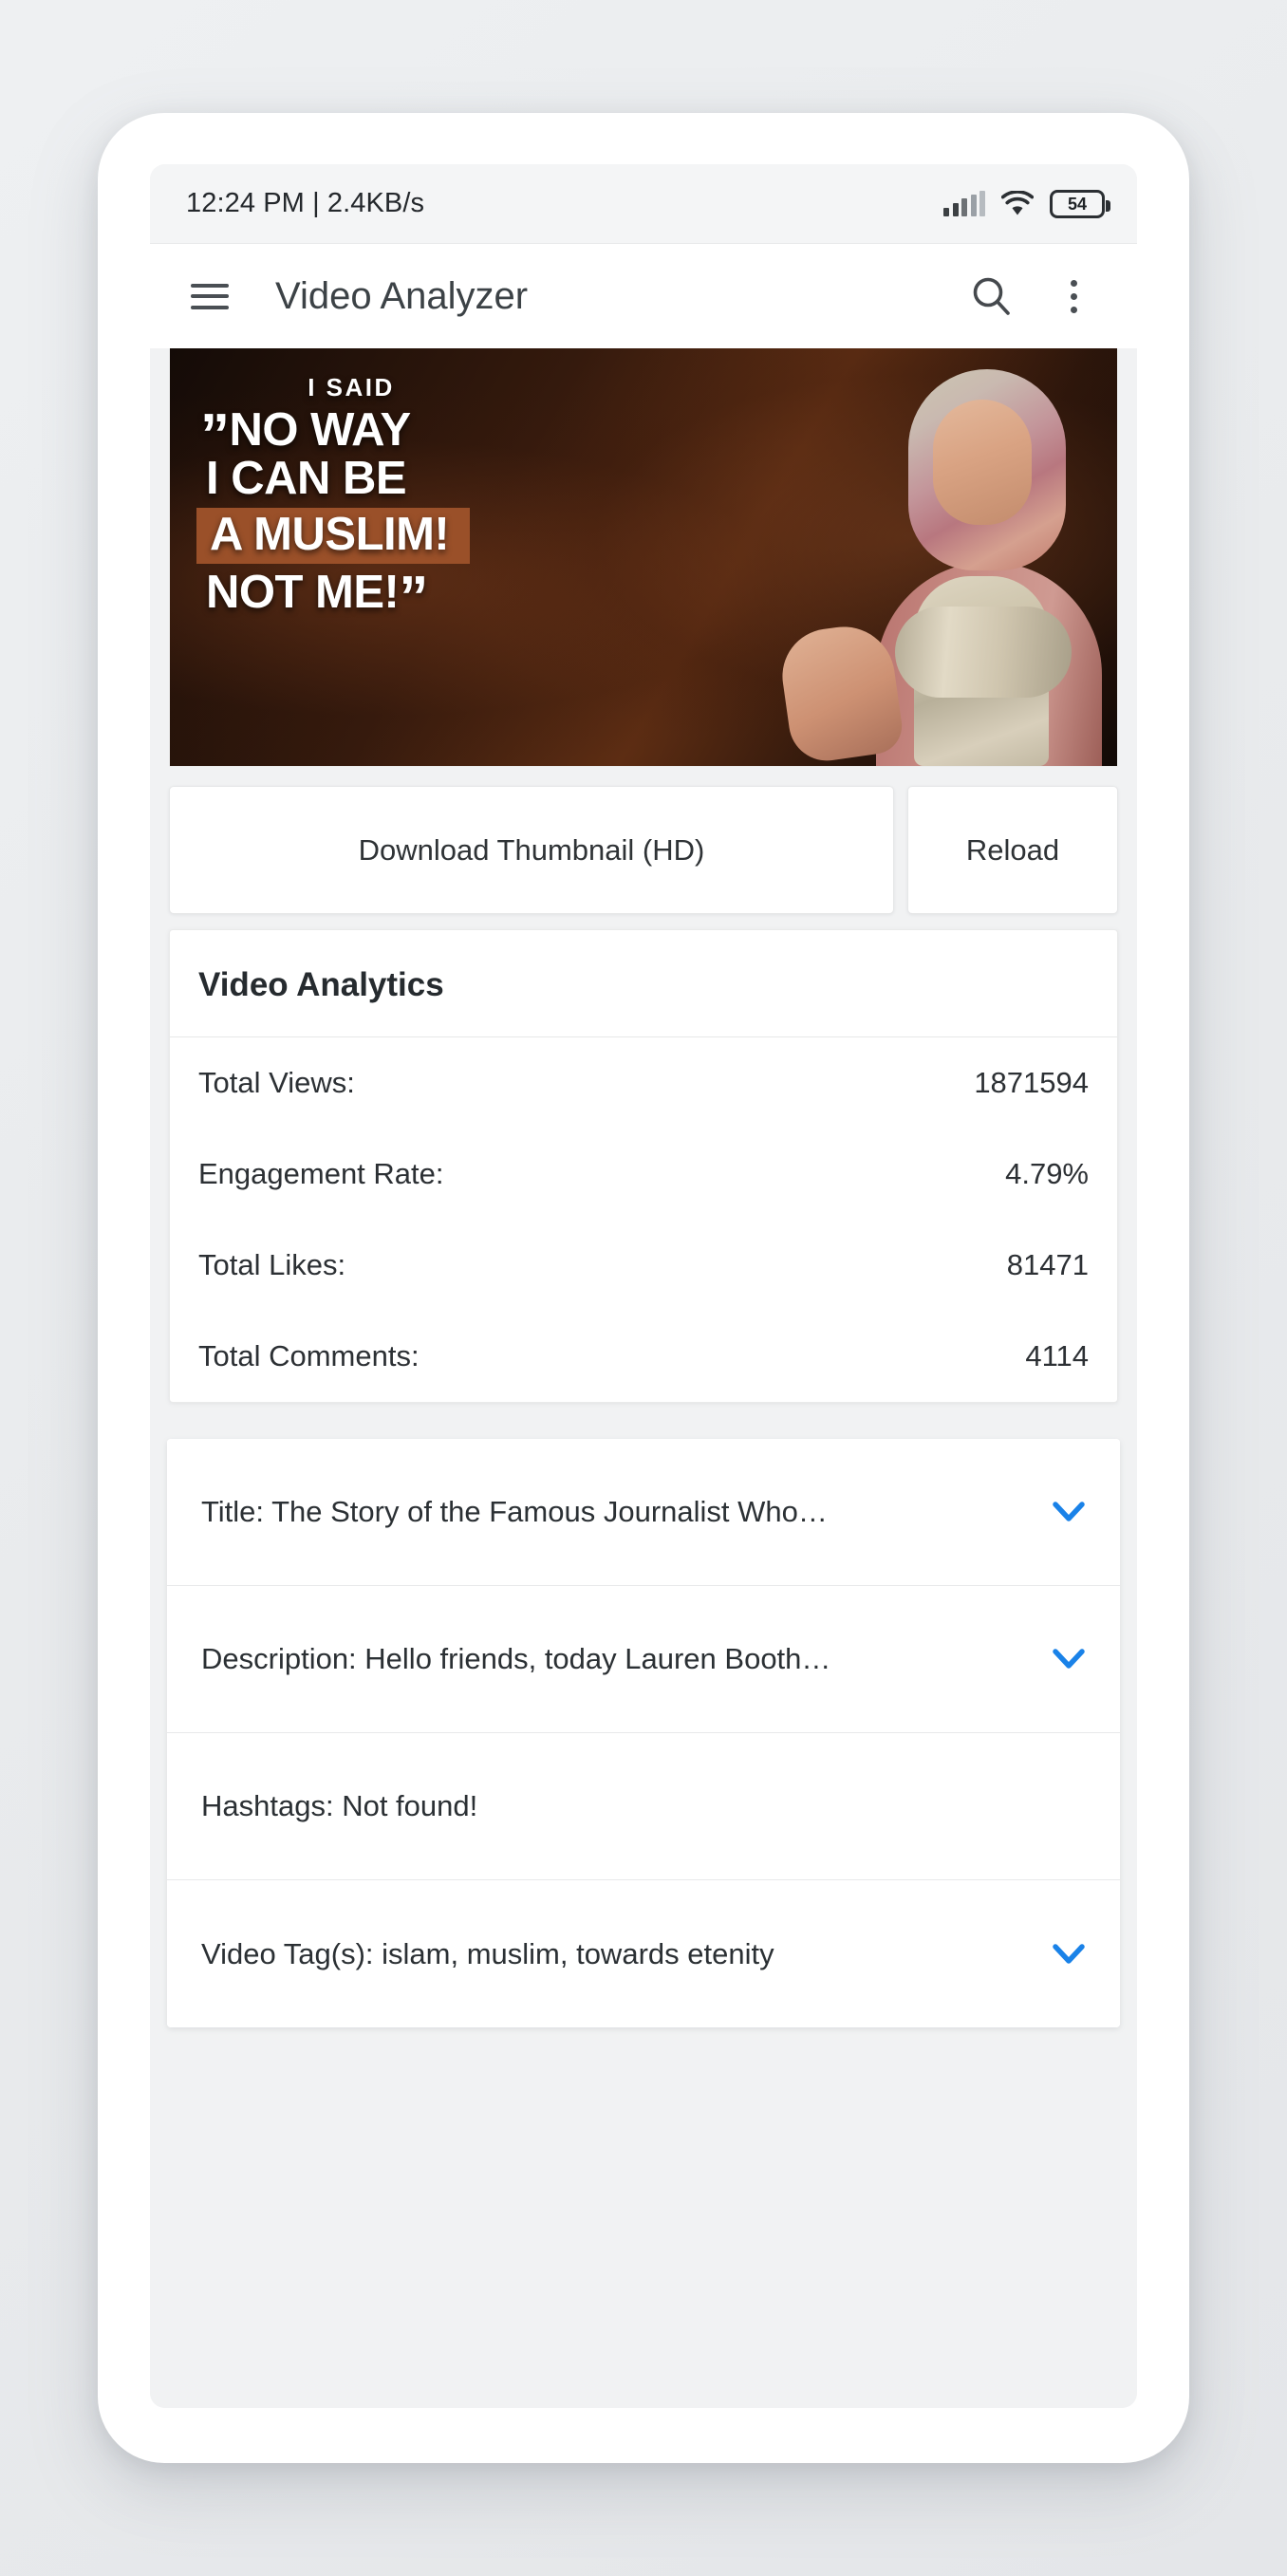 The width and height of the screenshot is (1287, 2576). I want to click on more-vertical-icon, so click(1073, 296).